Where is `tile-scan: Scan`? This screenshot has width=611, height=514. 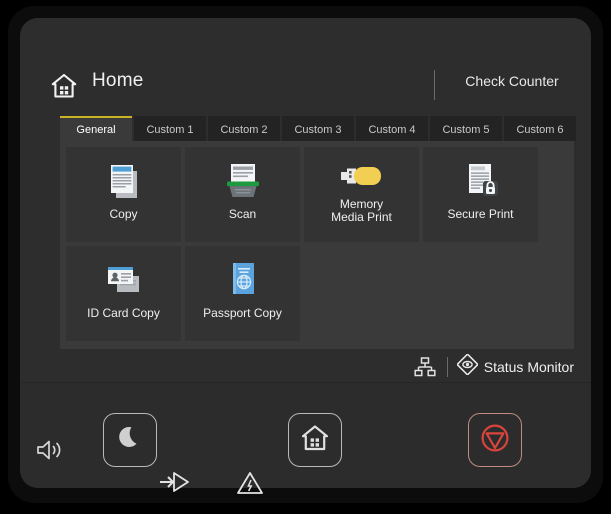
tile-scan: Scan is located at coordinates (242, 194).